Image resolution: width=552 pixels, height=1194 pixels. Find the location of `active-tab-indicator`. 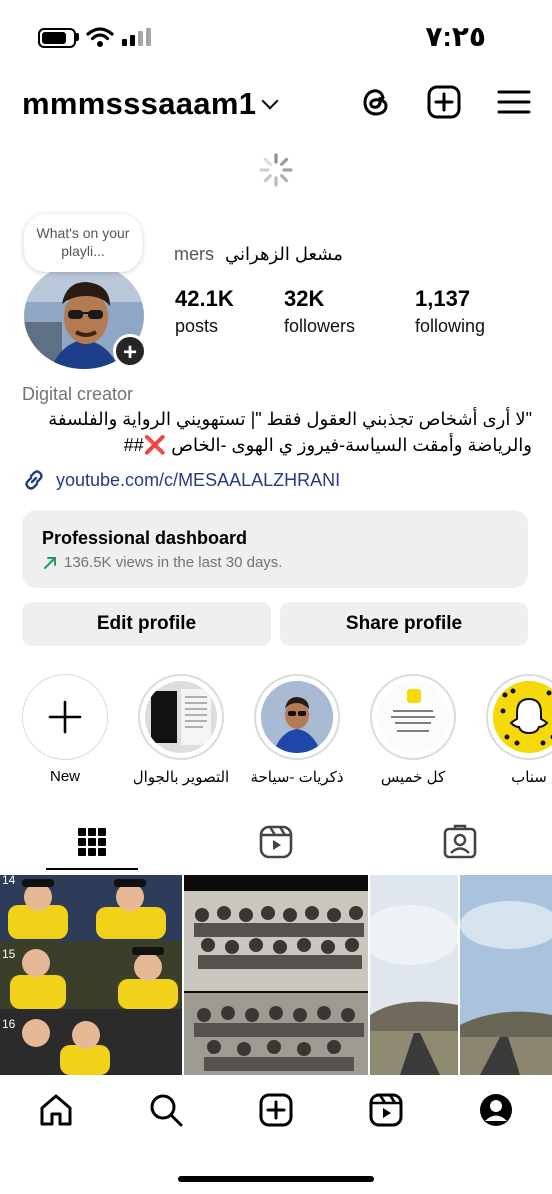

active-tab-indicator is located at coordinates (92, 869).